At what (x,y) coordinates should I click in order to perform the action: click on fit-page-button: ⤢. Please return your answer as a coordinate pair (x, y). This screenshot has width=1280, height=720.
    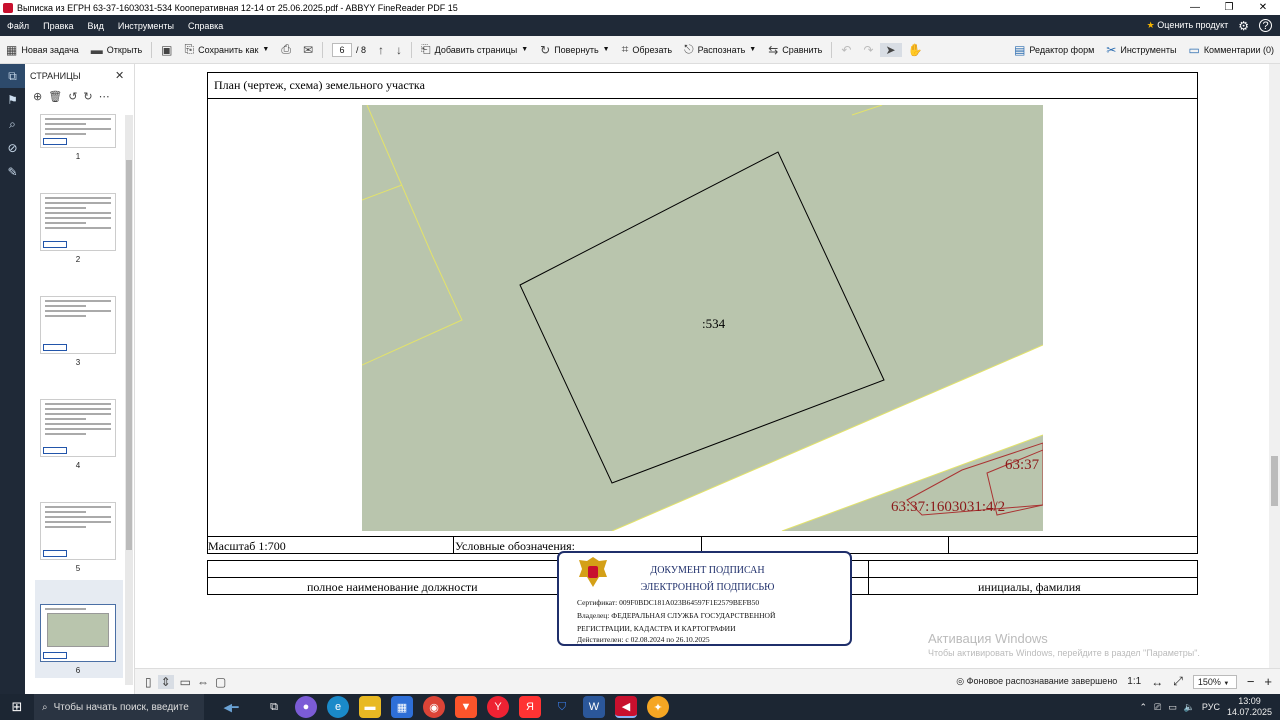
    Looking at the image, I should click on (1178, 681).